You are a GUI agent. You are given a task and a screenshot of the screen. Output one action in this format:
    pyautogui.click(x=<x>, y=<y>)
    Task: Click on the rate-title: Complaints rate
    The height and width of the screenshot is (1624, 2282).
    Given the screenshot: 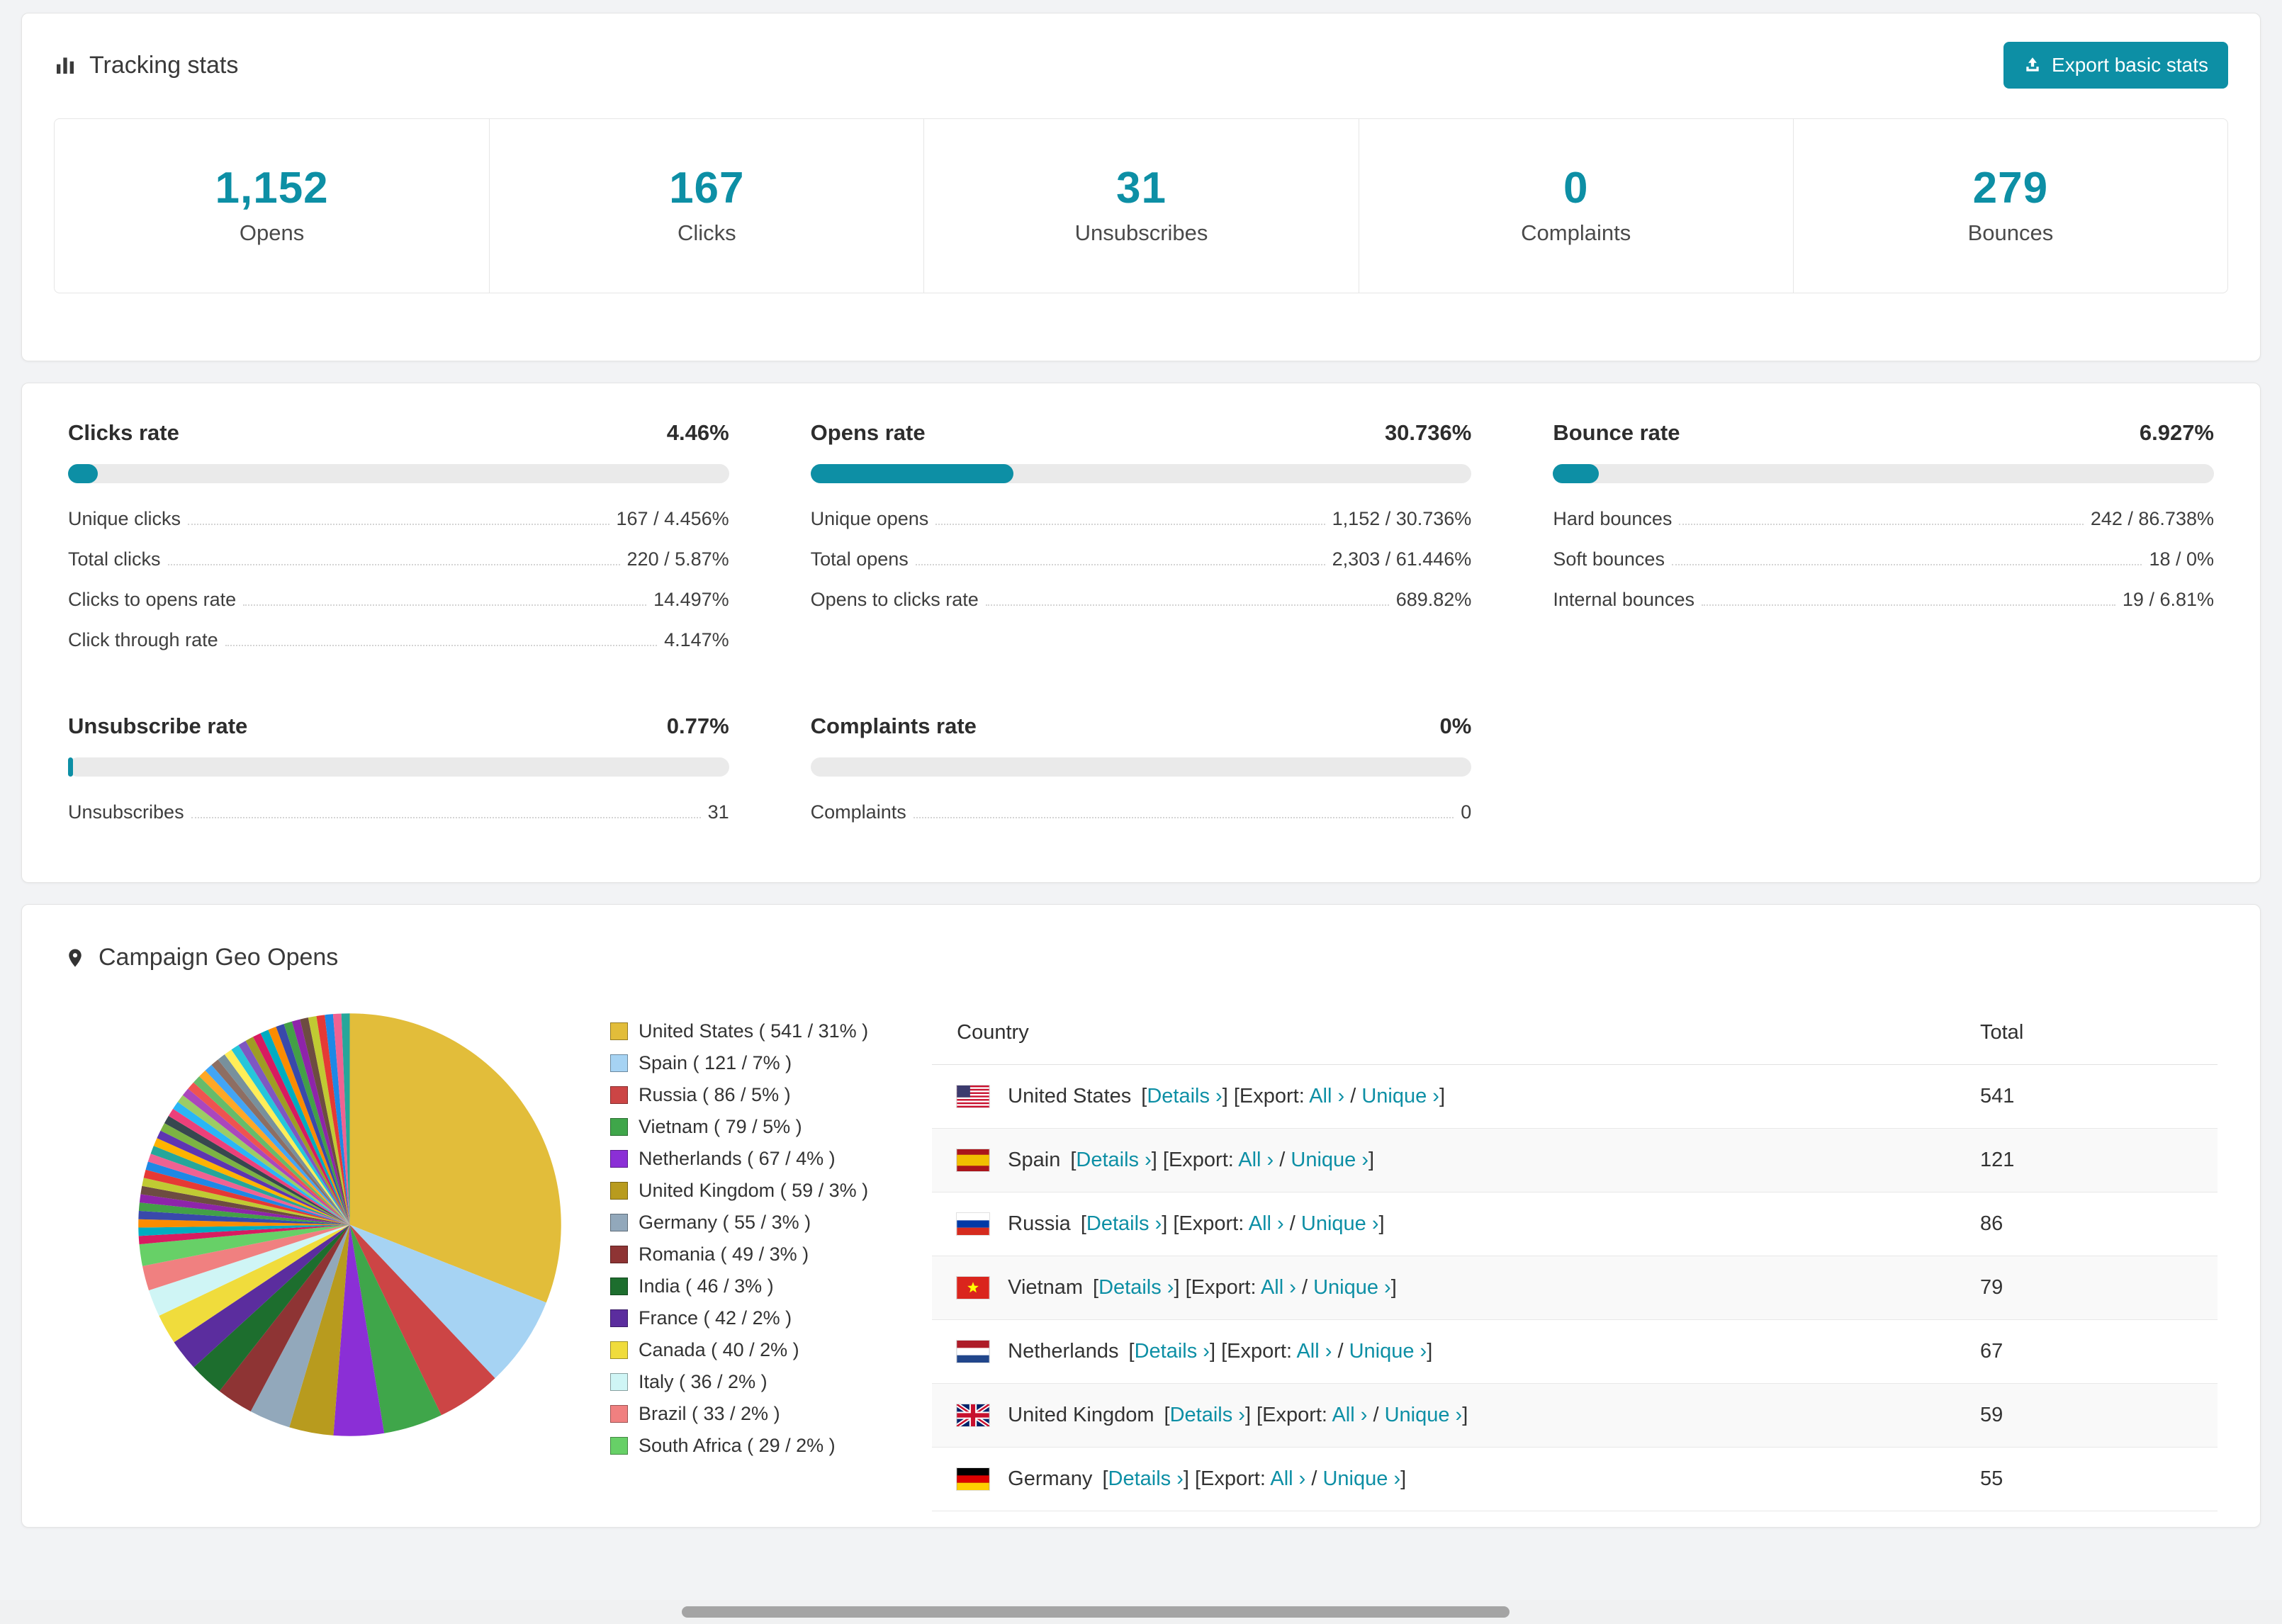 What is the action you would take?
    pyautogui.click(x=894, y=726)
    